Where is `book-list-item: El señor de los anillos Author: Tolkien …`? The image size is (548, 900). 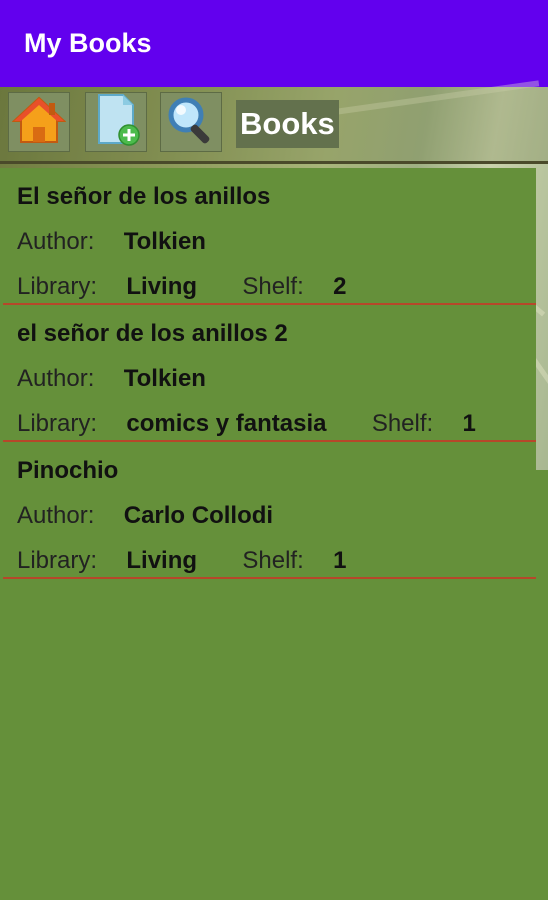
book-list-item: El señor de los anillos Author: Tolkien … is located at coordinates (269, 236).